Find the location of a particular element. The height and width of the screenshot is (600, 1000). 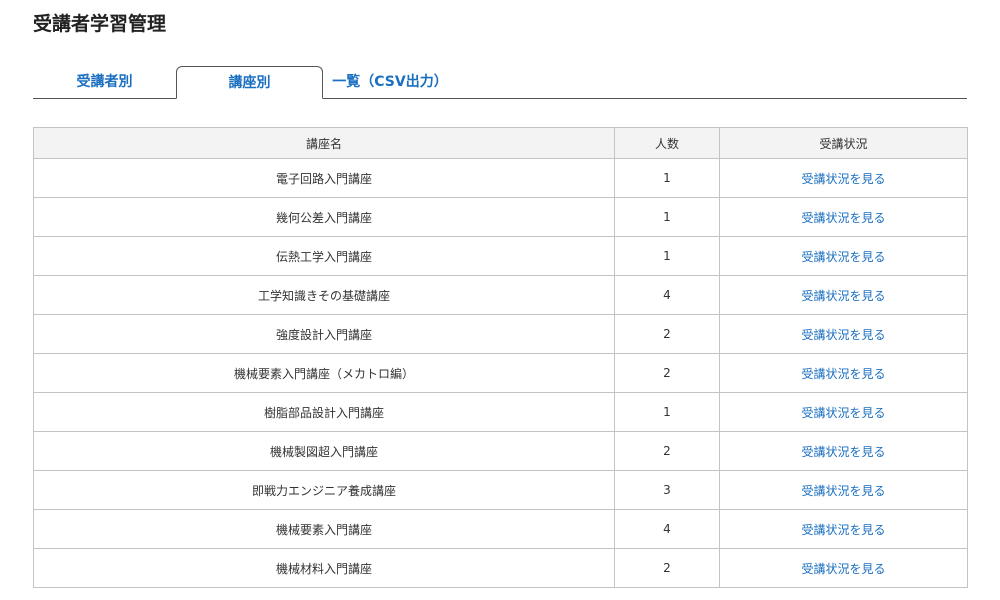

table-row: 機械要素入門講座 4 受講状況を見る is located at coordinates (500, 529).